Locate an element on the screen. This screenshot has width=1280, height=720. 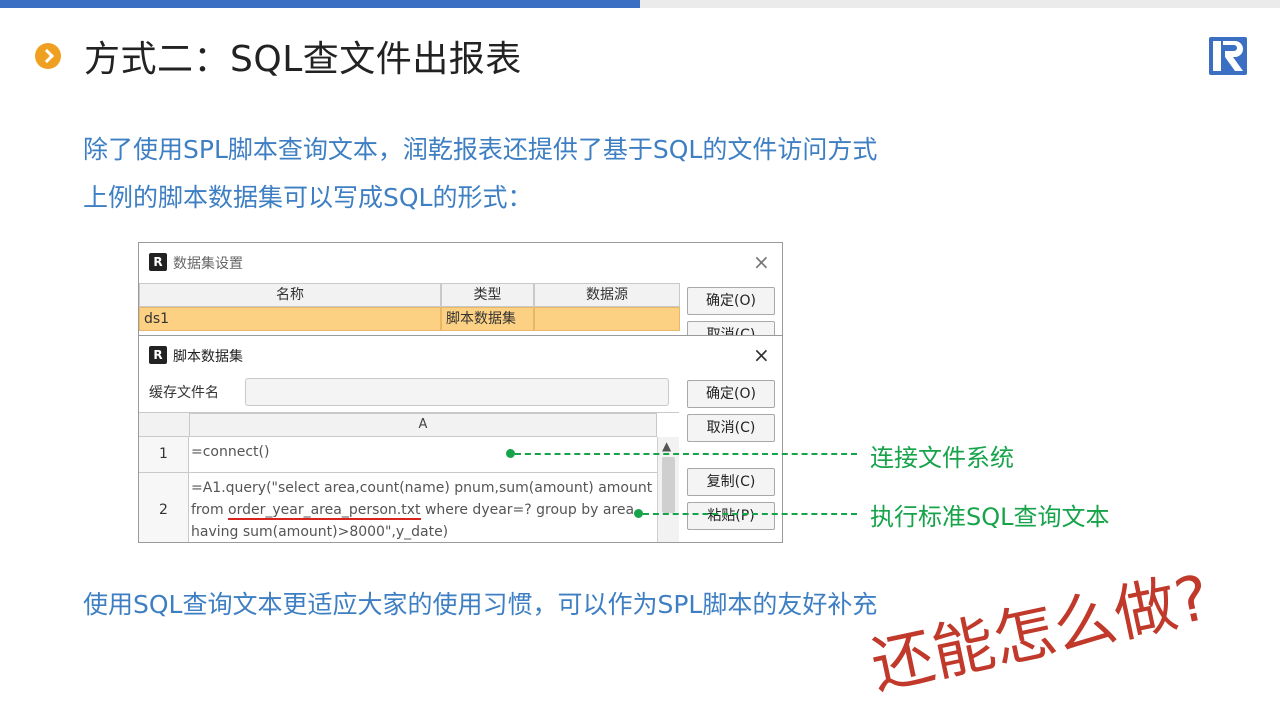
paste-button: 粘贴(P) is located at coordinates (731, 516).